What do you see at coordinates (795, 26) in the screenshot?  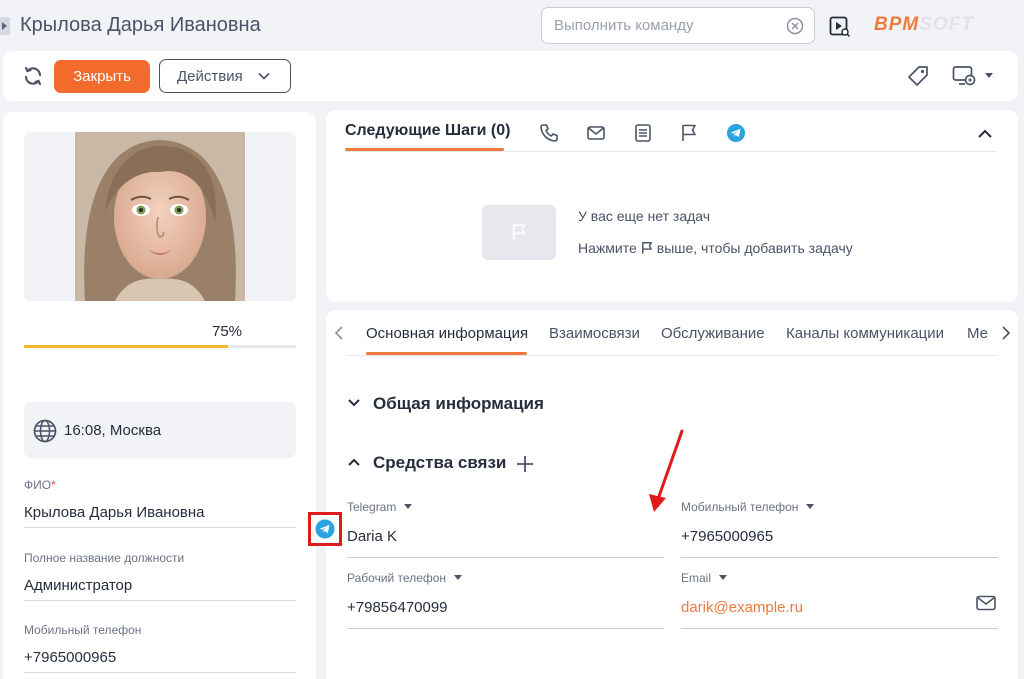 I see `clear-icon` at bounding box center [795, 26].